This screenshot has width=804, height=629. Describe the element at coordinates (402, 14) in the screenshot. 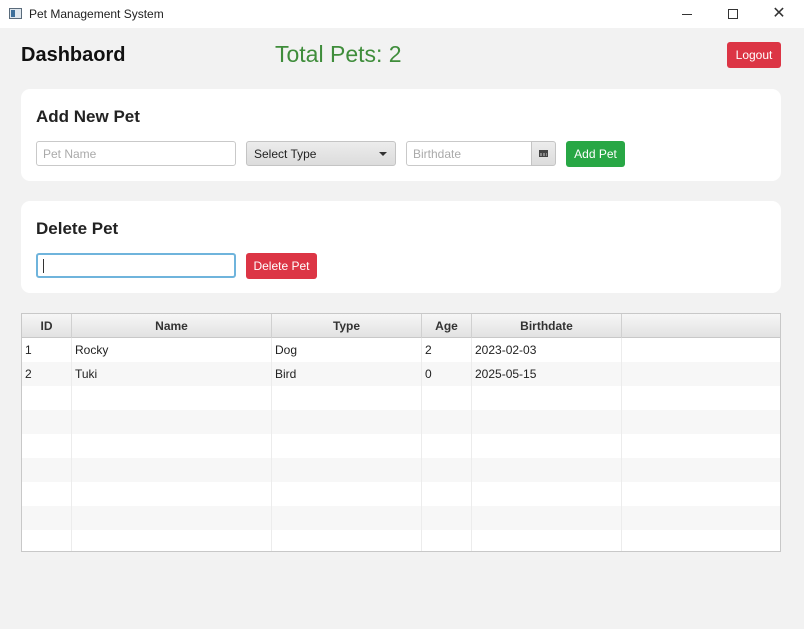

I see `title-bar: Pet Management System ✕` at that location.